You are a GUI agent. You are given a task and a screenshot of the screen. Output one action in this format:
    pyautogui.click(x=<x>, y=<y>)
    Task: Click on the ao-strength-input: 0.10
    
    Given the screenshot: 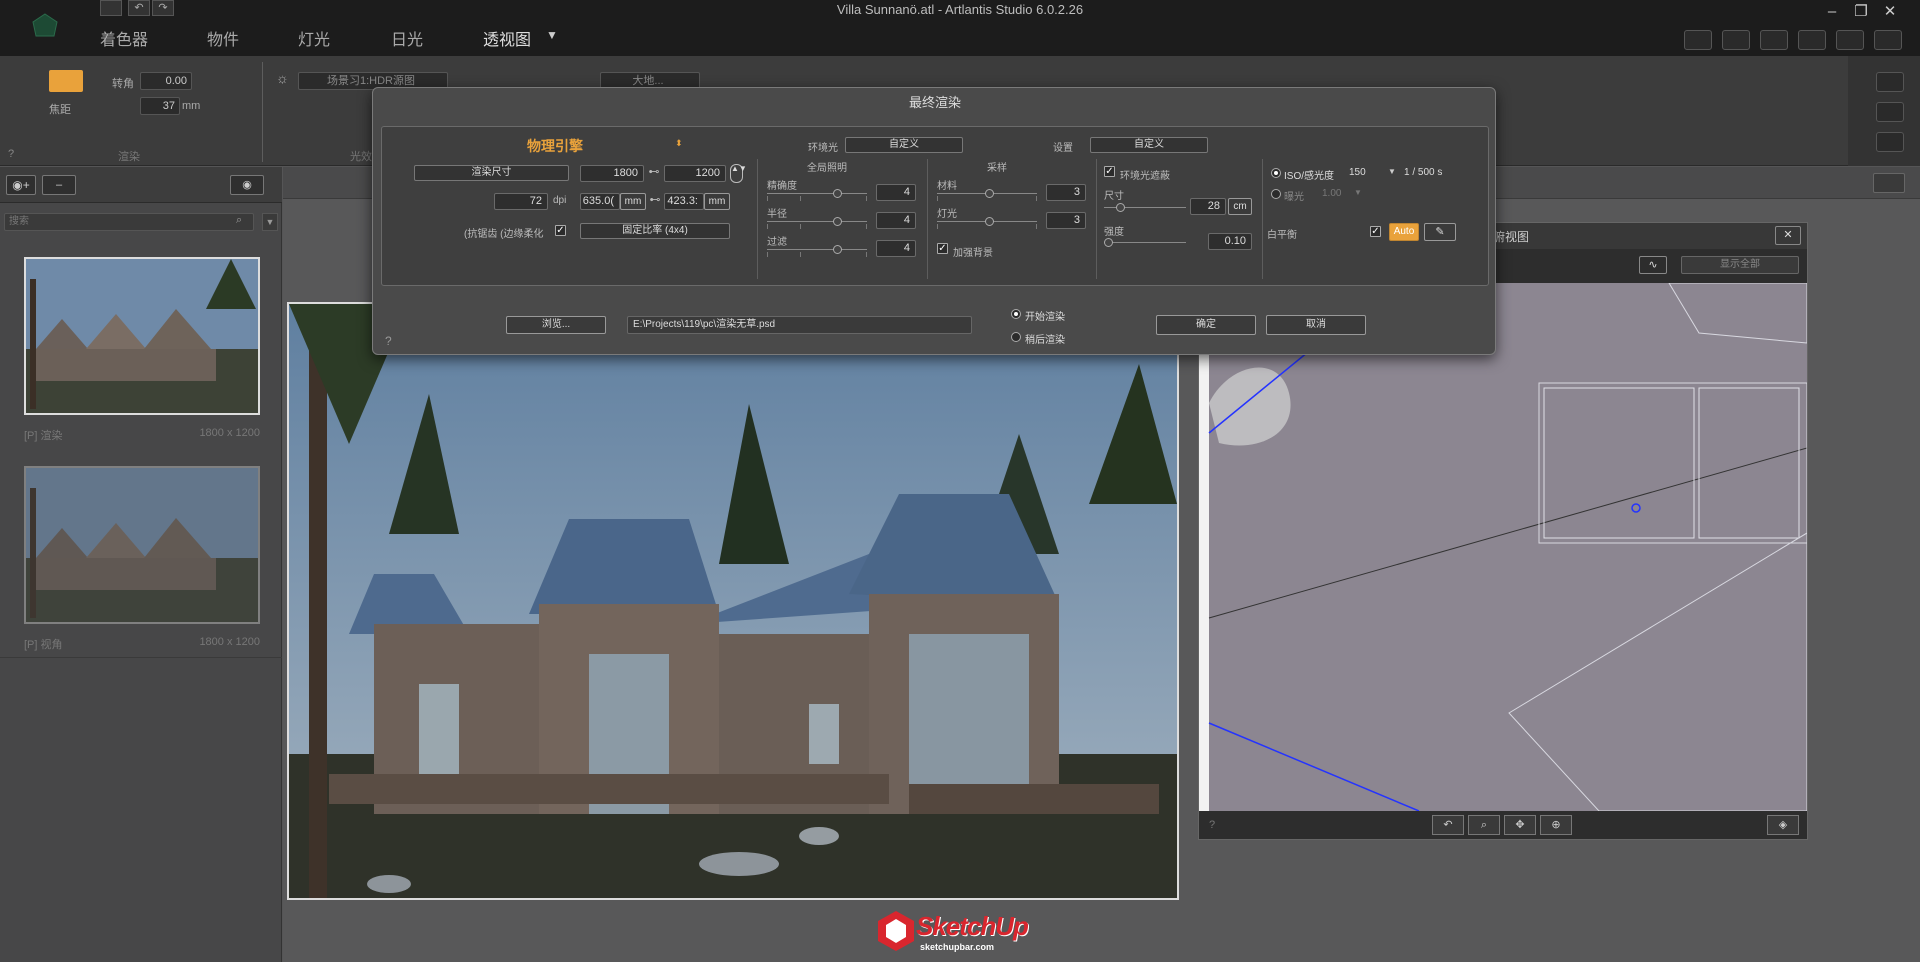 What is the action you would take?
    pyautogui.click(x=1230, y=241)
    